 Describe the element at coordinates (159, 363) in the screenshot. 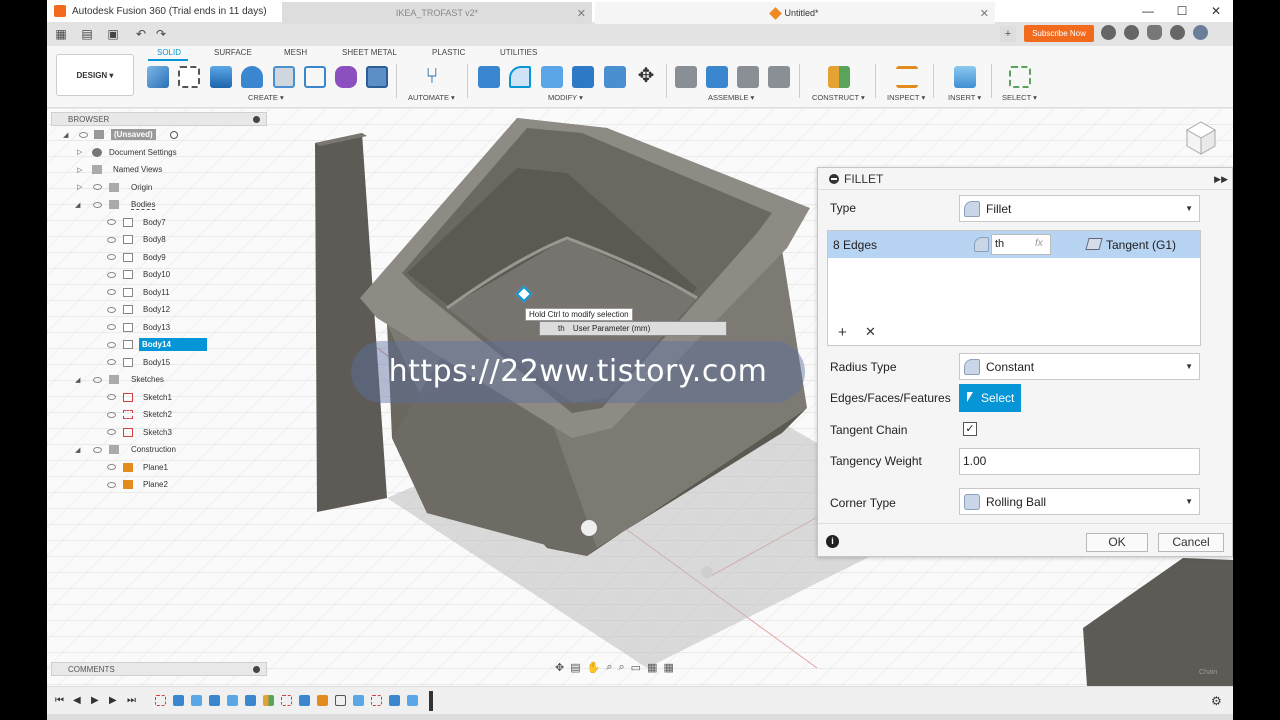

I see `tree-body: Body15` at that location.